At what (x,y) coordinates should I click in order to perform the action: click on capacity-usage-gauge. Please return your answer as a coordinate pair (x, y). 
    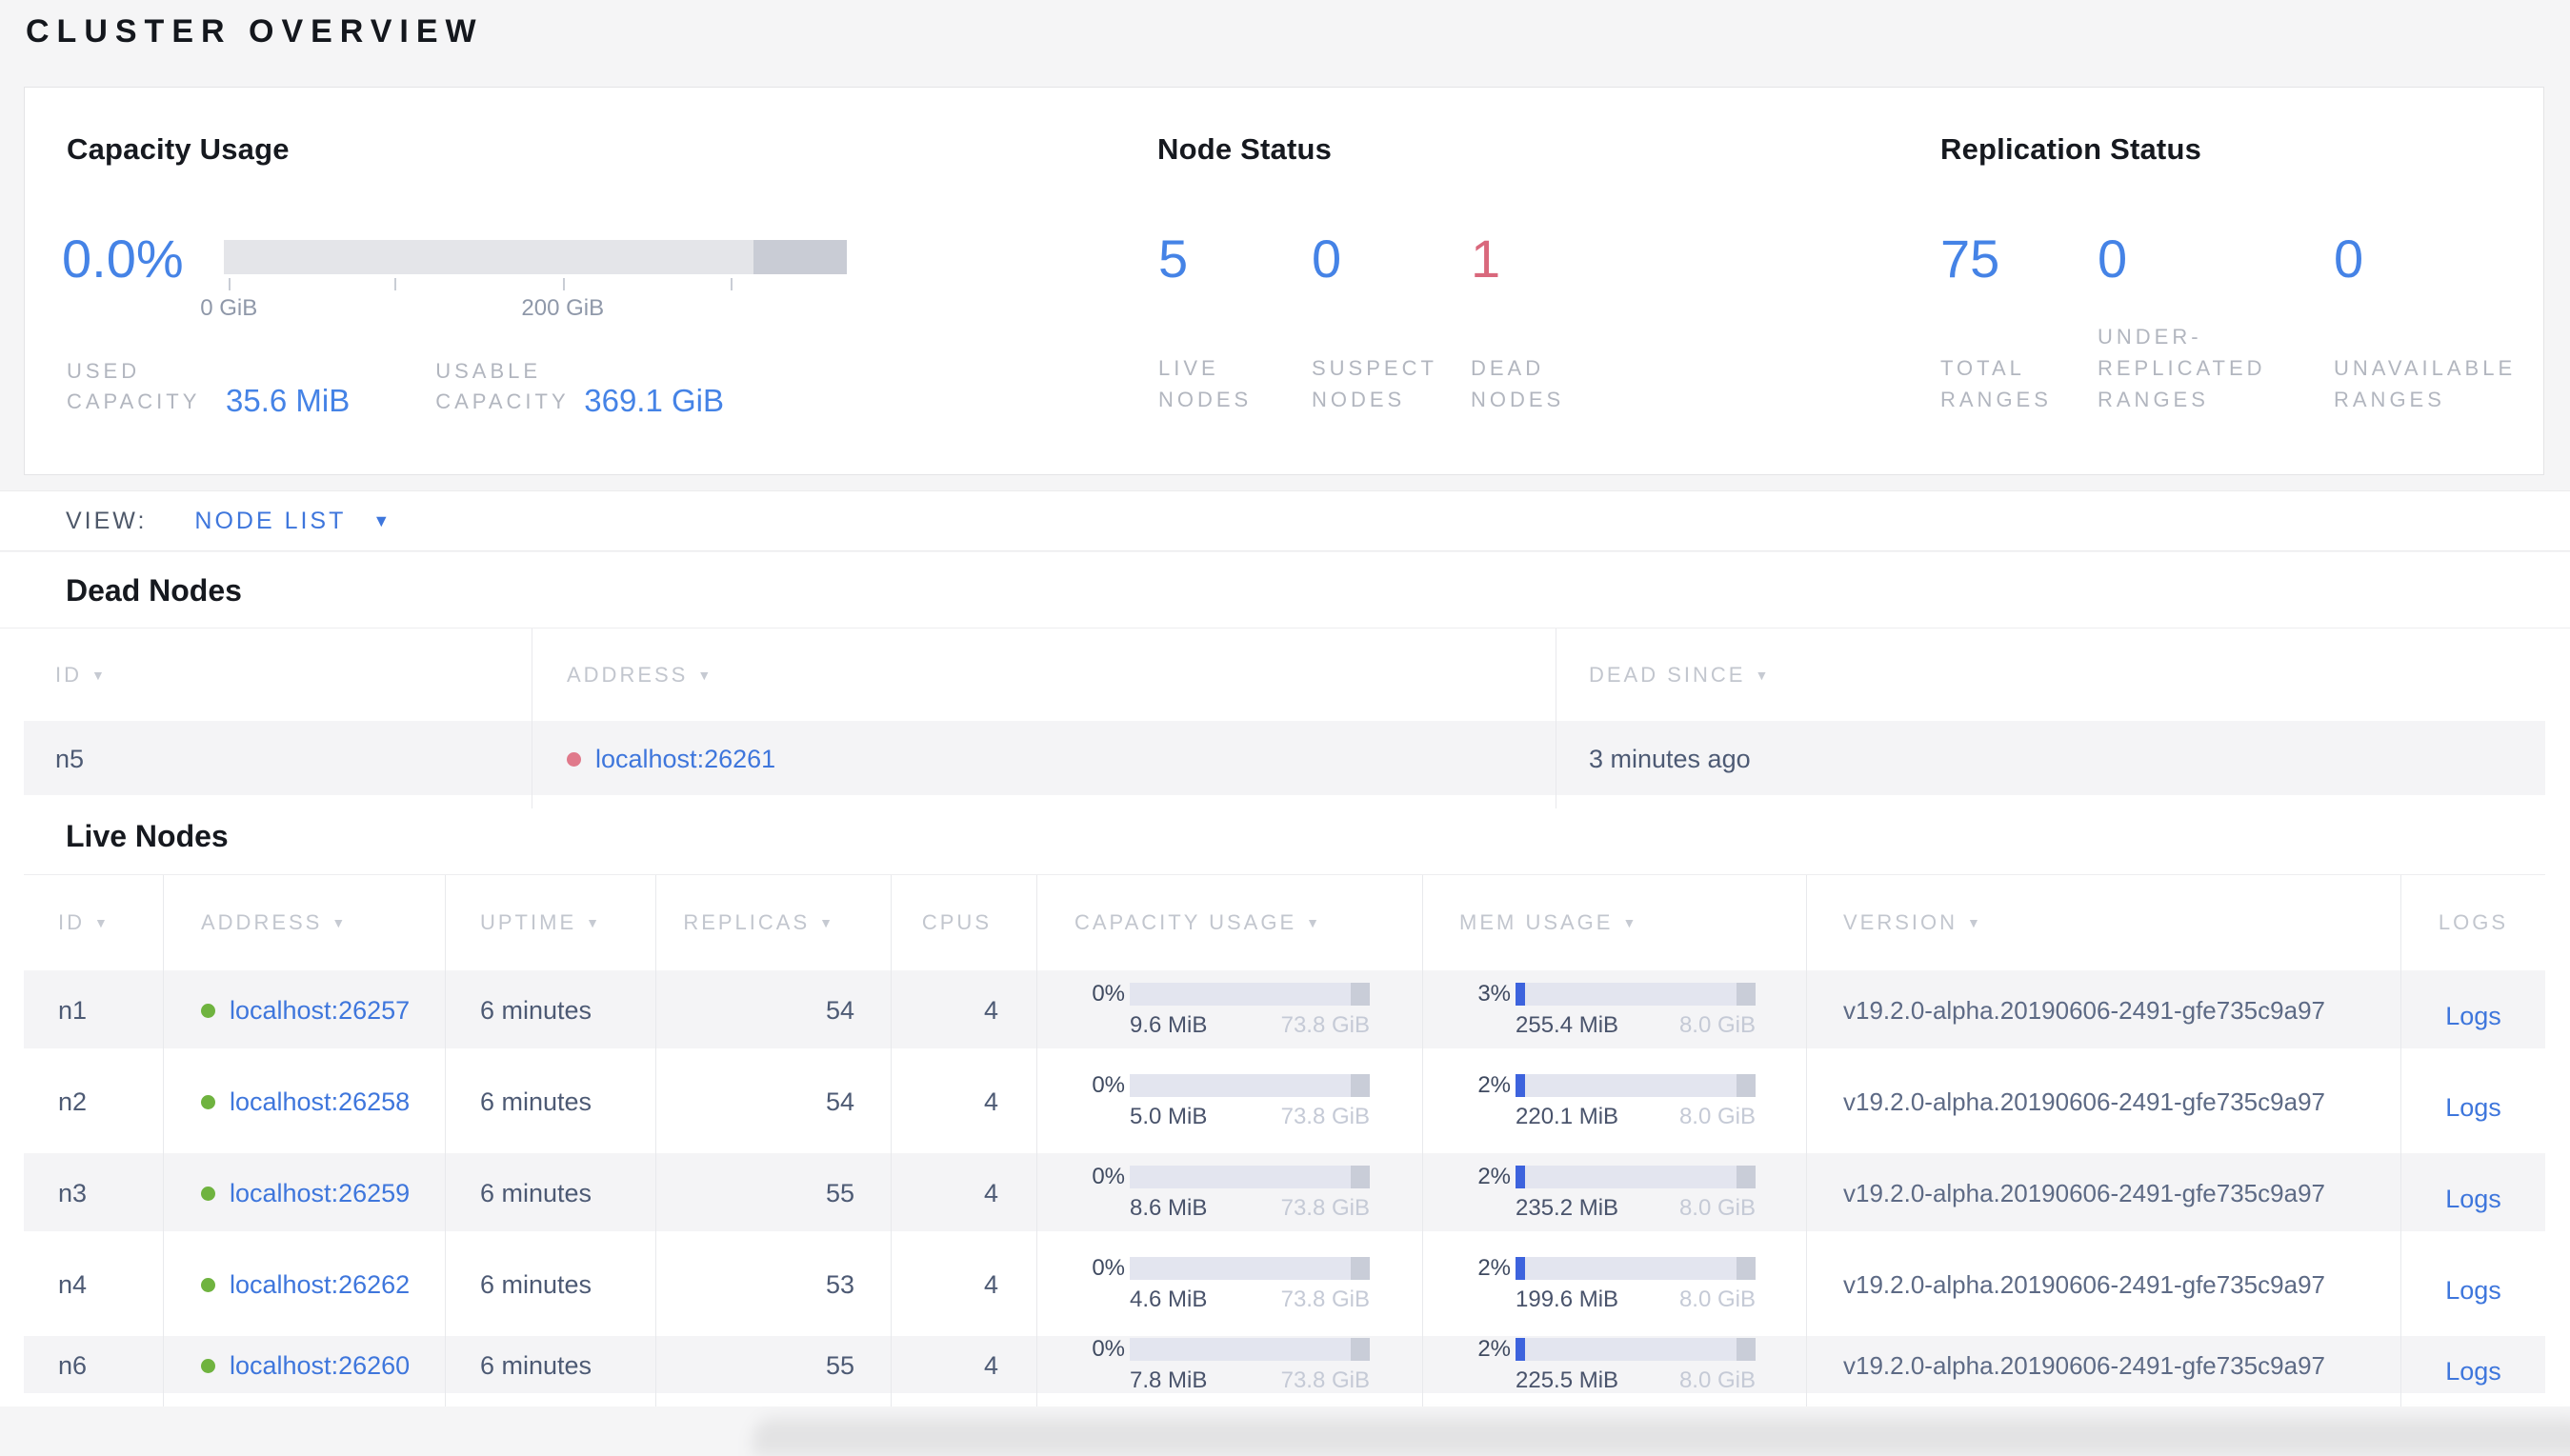
    Looking at the image, I should click on (535, 257).